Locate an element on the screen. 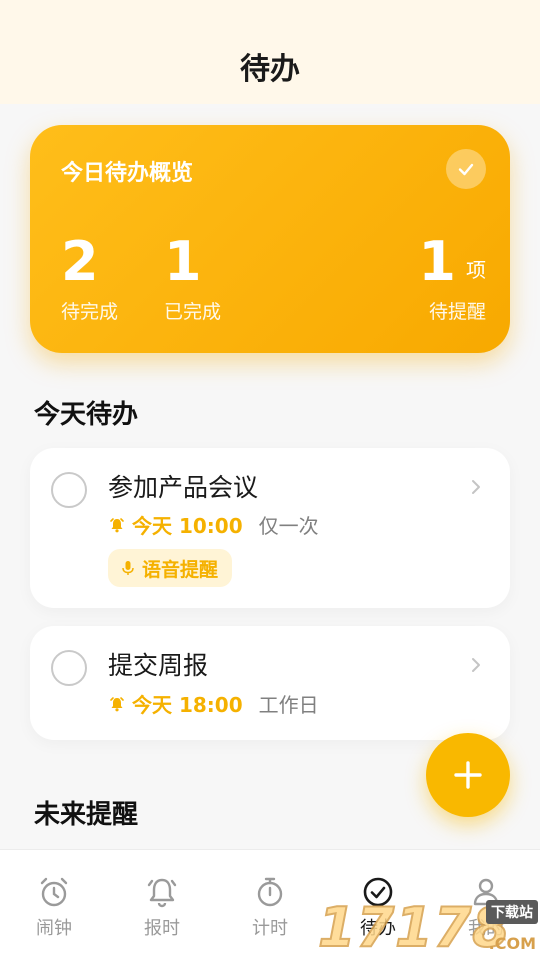 The height and width of the screenshot is (960, 540). todo-repeat: 仅一次 is located at coordinates (288, 526).